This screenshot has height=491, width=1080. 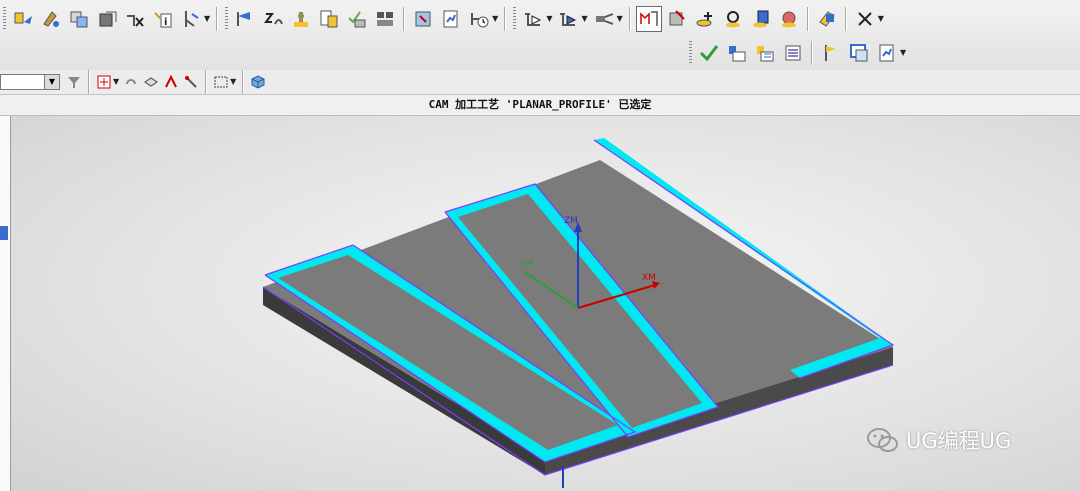 I want to click on delete-button, so click(x=135, y=19).